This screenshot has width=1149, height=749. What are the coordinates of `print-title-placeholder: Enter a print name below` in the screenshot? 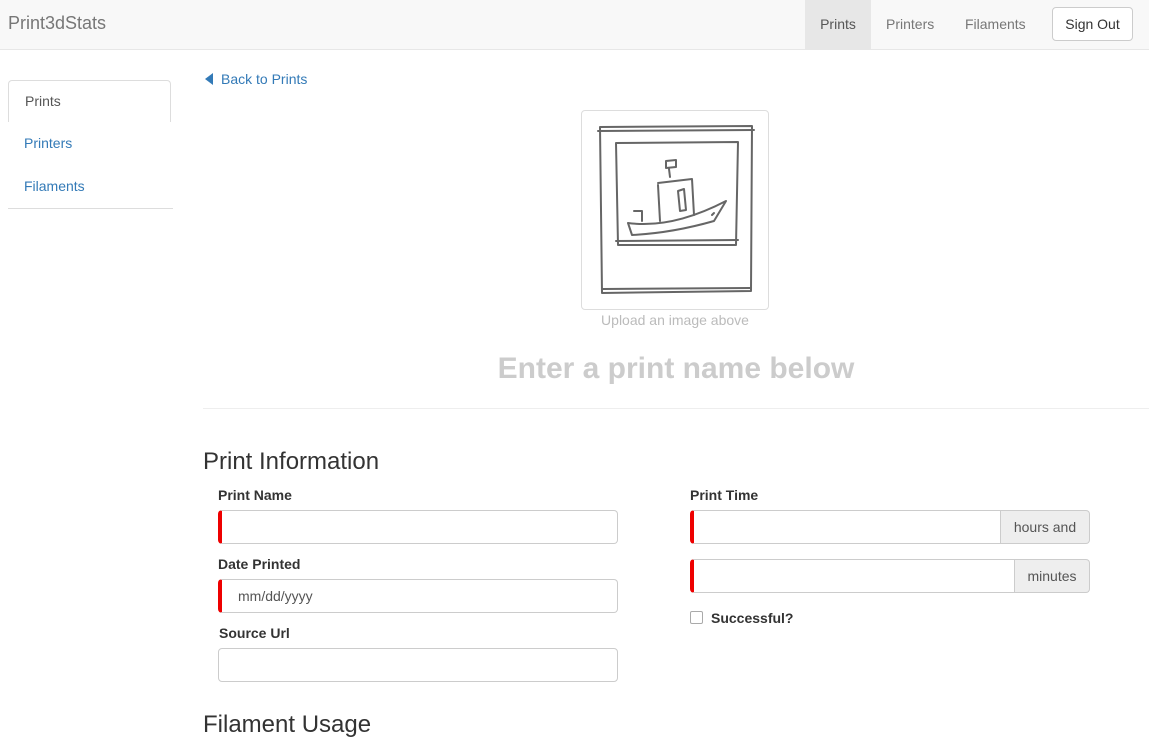 It's located at (676, 368).